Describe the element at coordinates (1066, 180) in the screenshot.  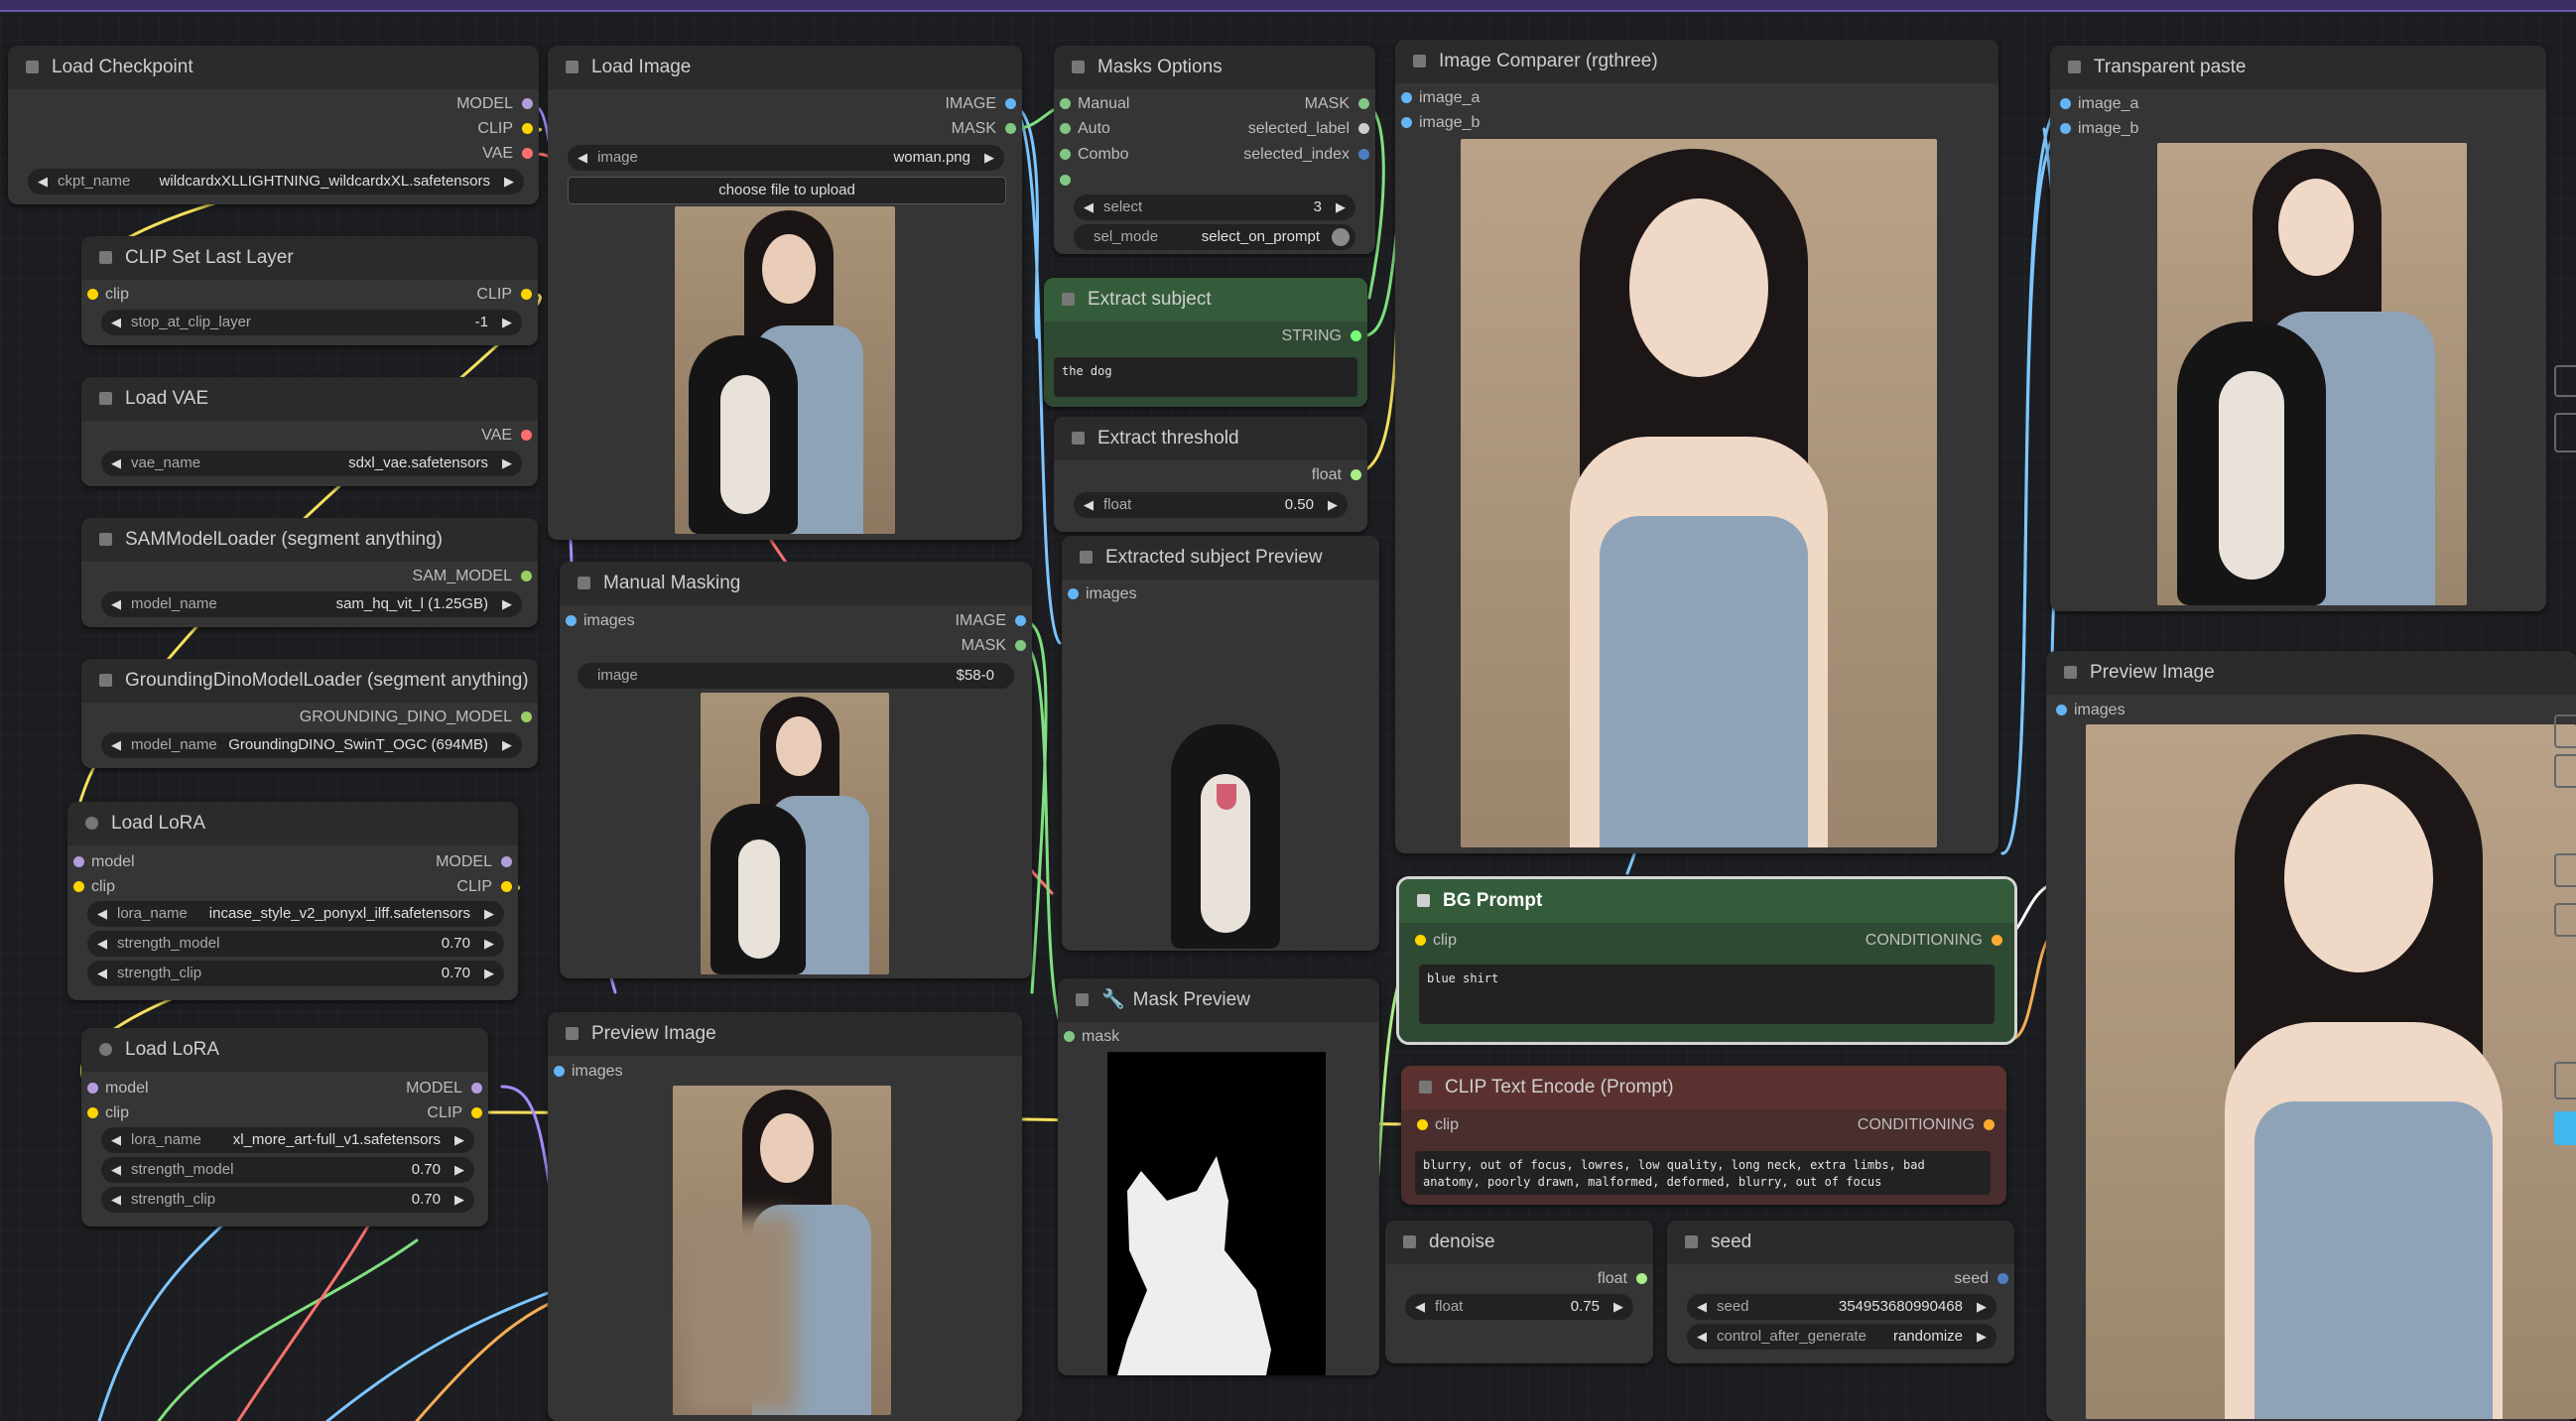
I see `input-pin-extra` at that location.